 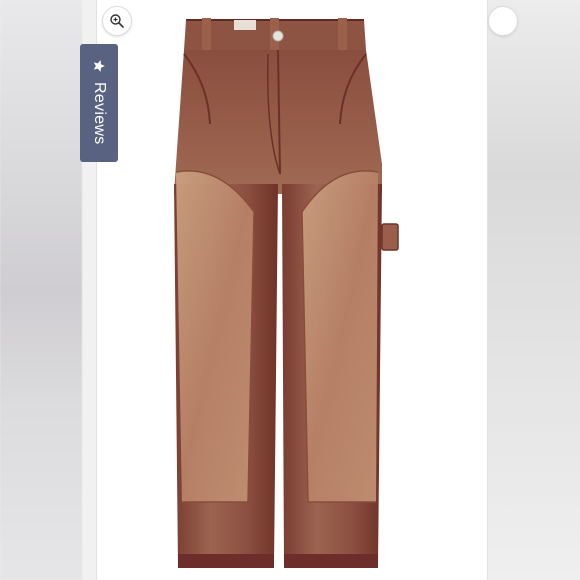 I want to click on reviews-tab: Reviews, so click(x=99, y=103).